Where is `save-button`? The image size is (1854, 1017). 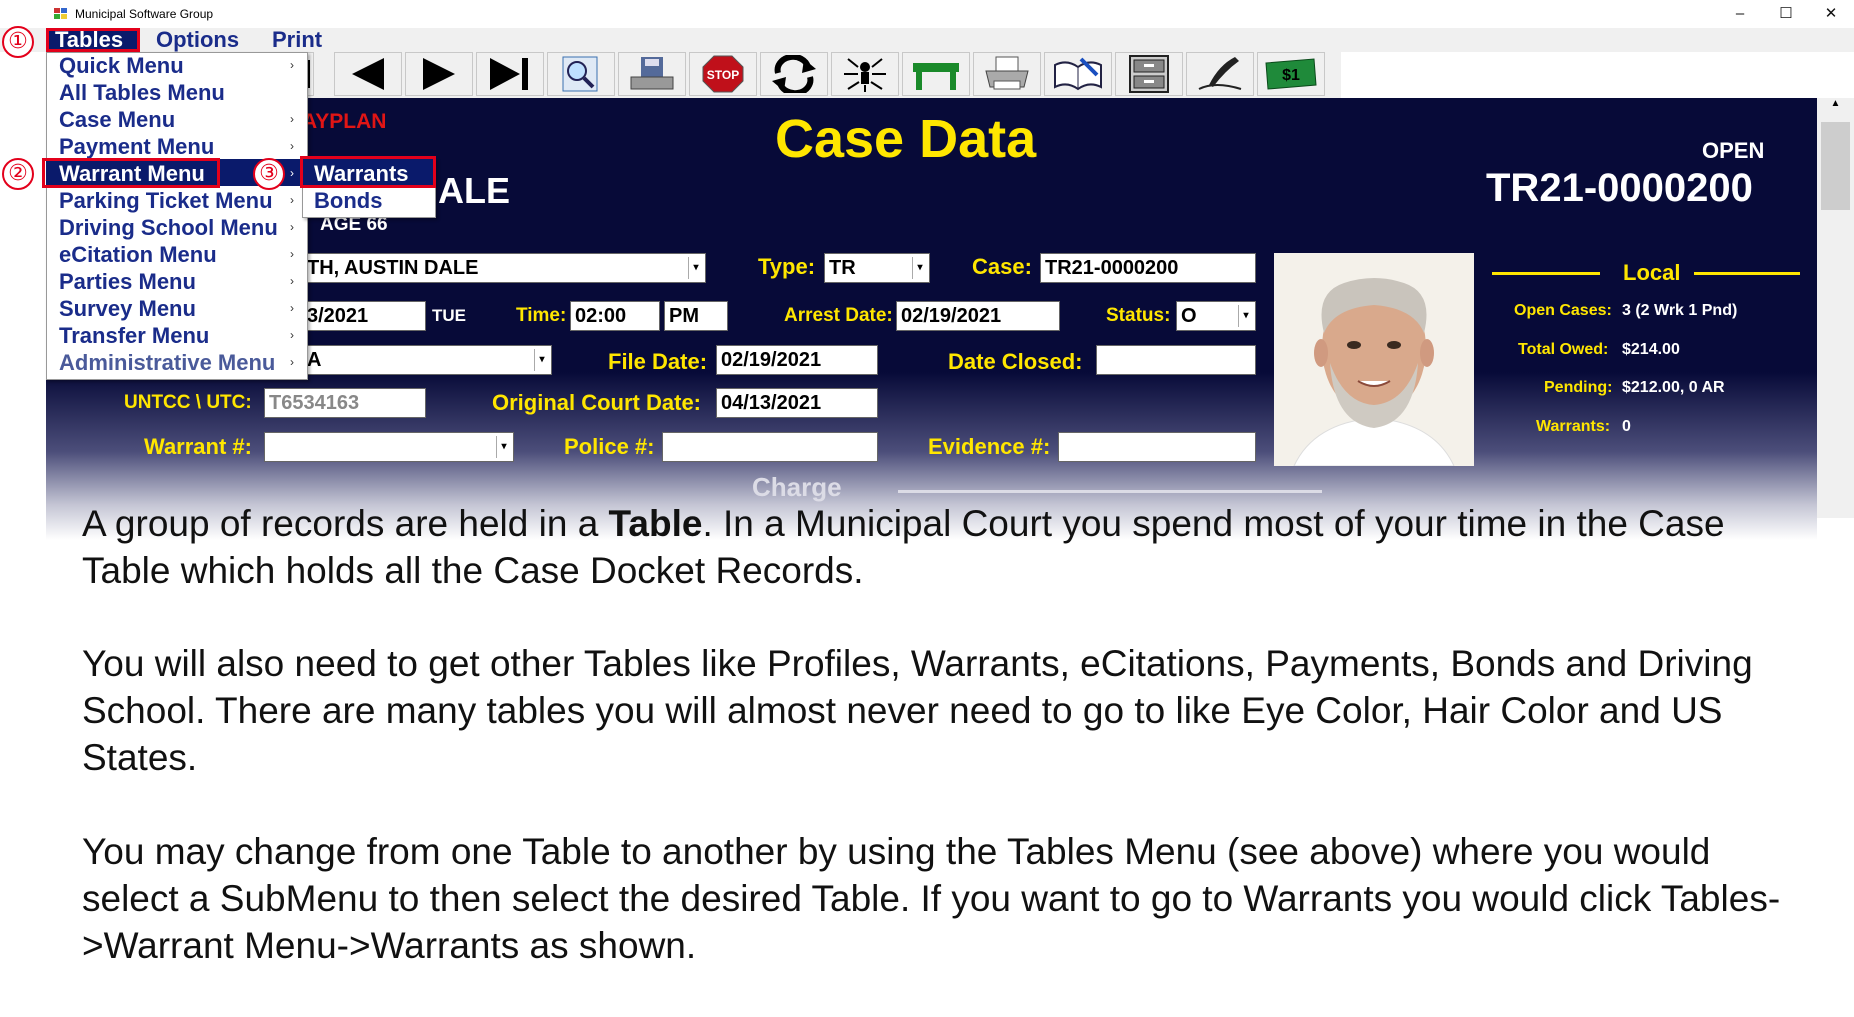
save-button is located at coordinates (652, 74).